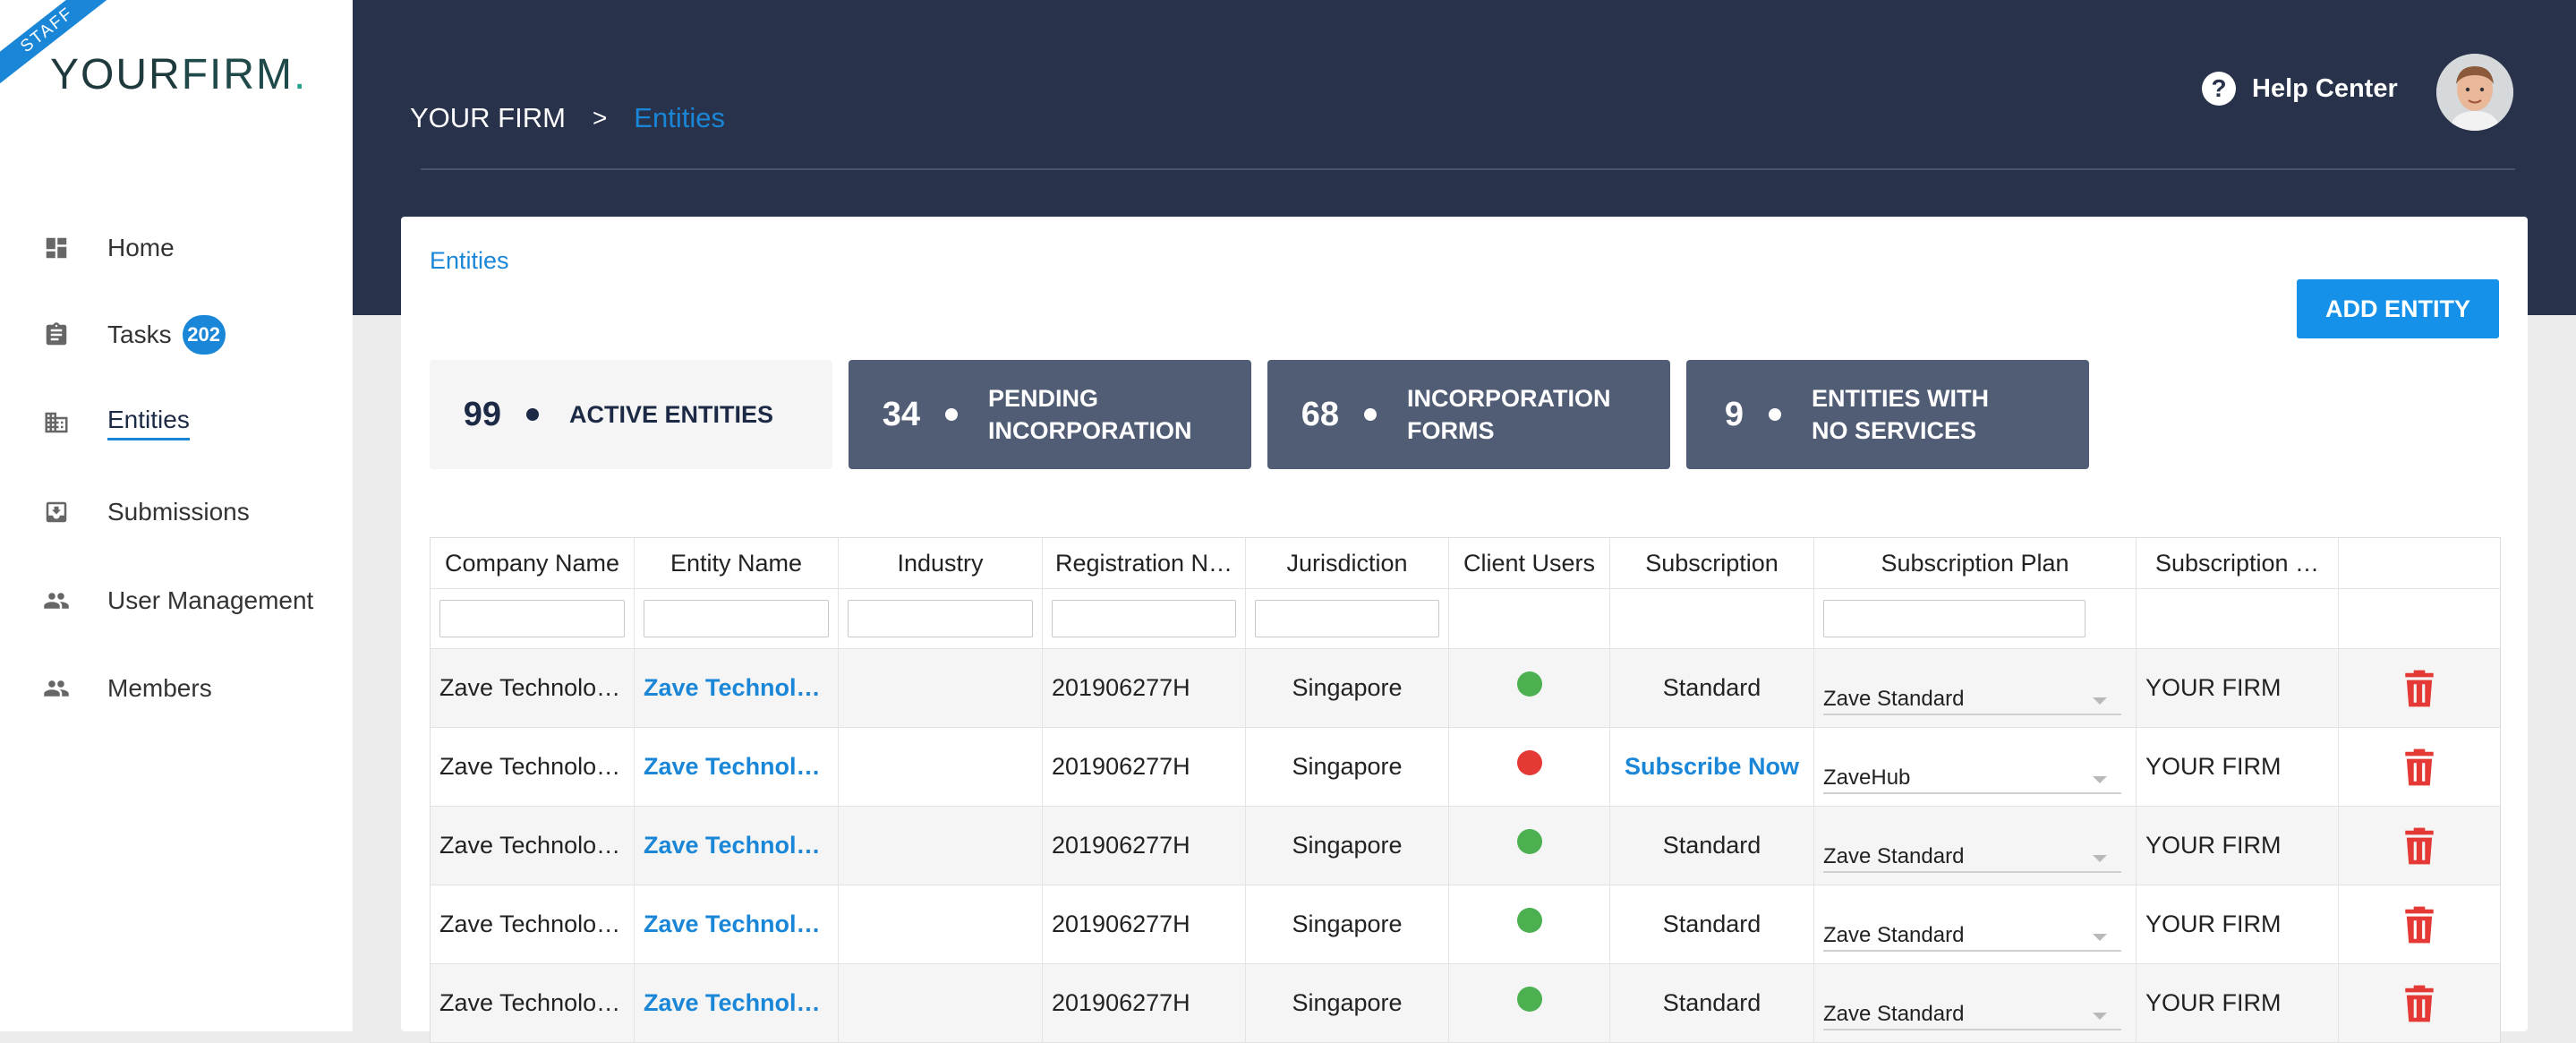 The height and width of the screenshot is (1043, 2576). I want to click on entity-name-filter, so click(736, 618).